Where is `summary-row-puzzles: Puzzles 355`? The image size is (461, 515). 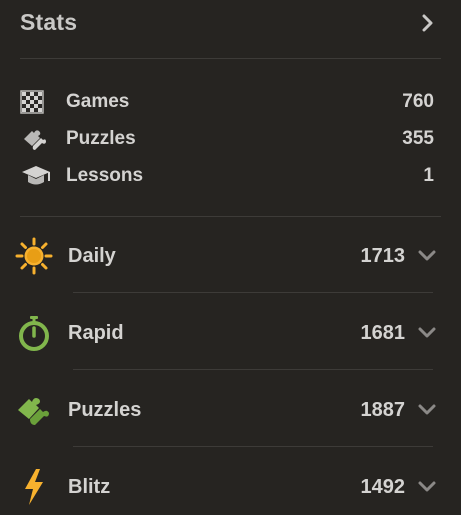 summary-row-puzzles: Puzzles 355 is located at coordinates (227, 139).